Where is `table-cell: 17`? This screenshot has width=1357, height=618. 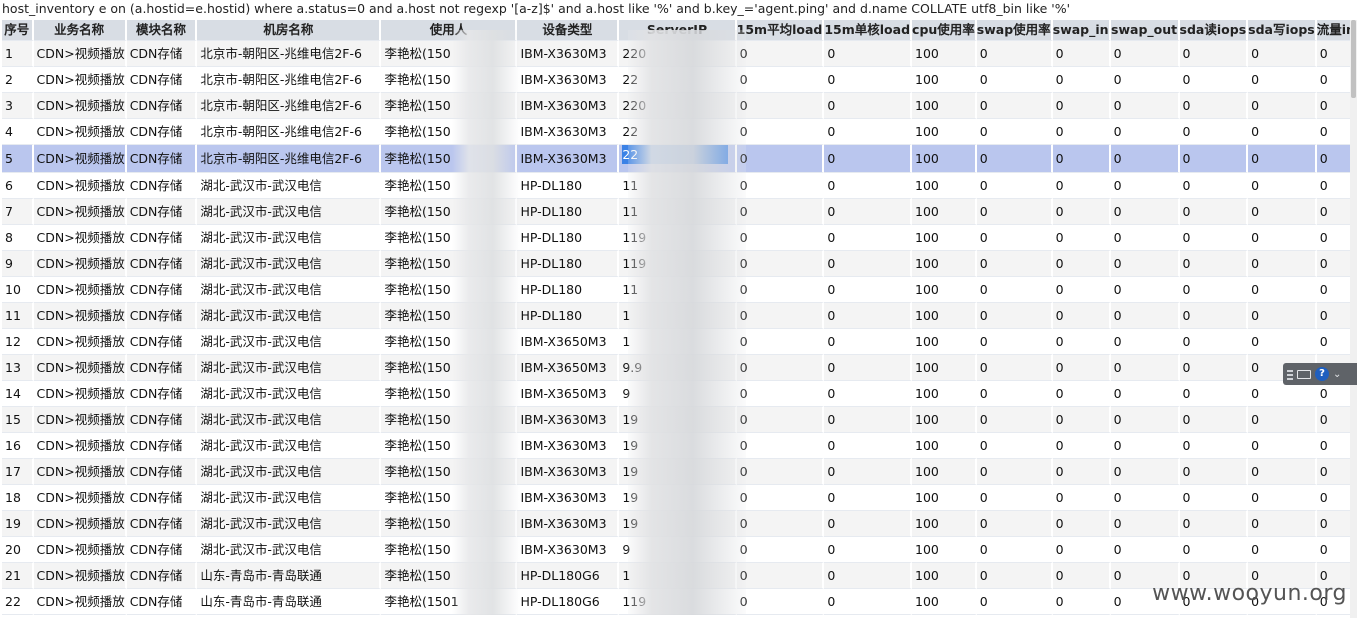 table-cell: 17 is located at coordinates (18, 472).